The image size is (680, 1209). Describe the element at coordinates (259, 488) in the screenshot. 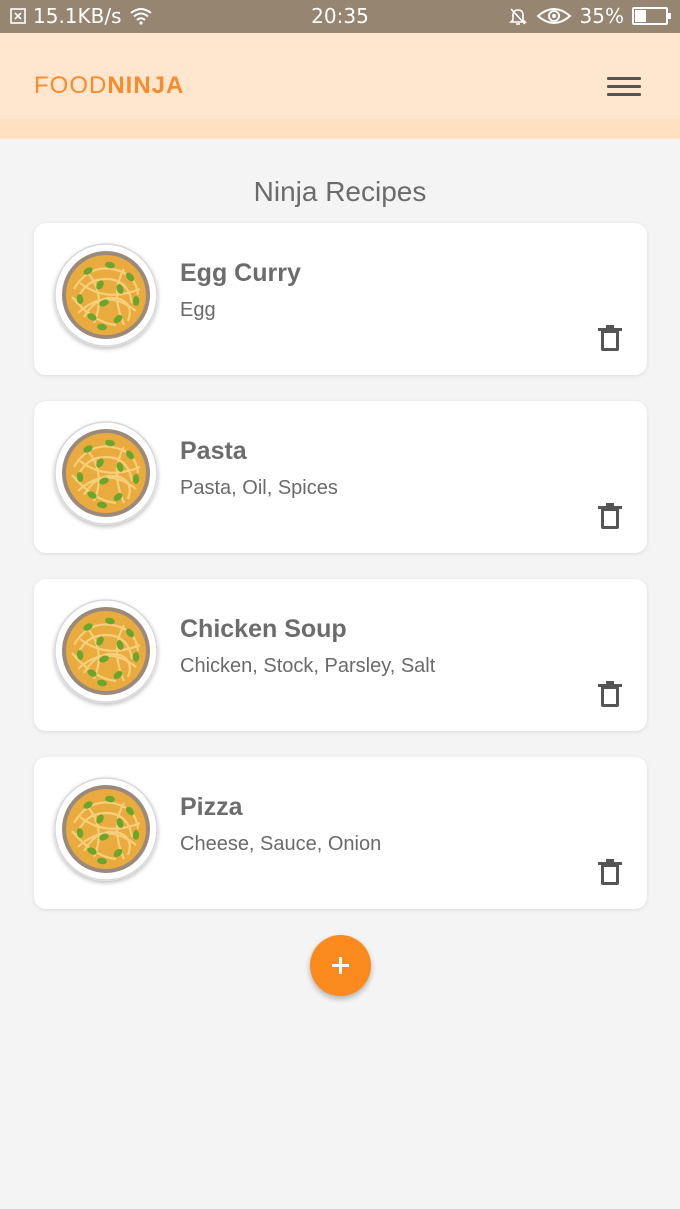

I see `recipe-ingredients: Pasta, Oil, Spices` at that location.